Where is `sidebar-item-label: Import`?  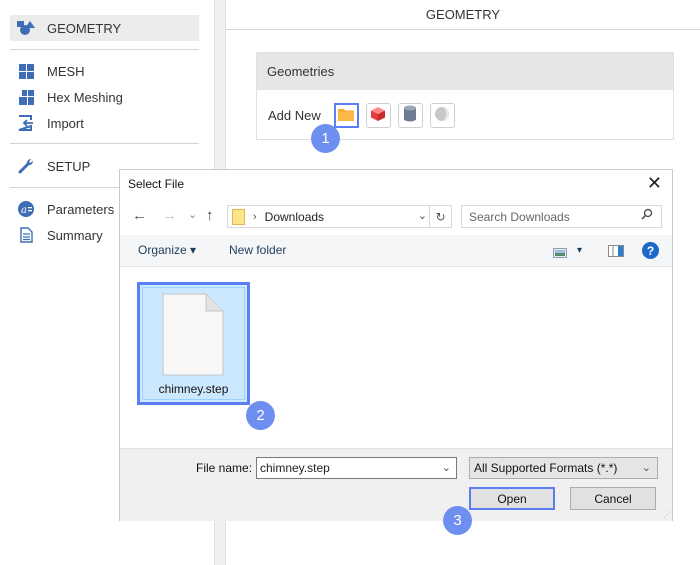
sidebar-item-label: Import is located at coordinates (65, 123).